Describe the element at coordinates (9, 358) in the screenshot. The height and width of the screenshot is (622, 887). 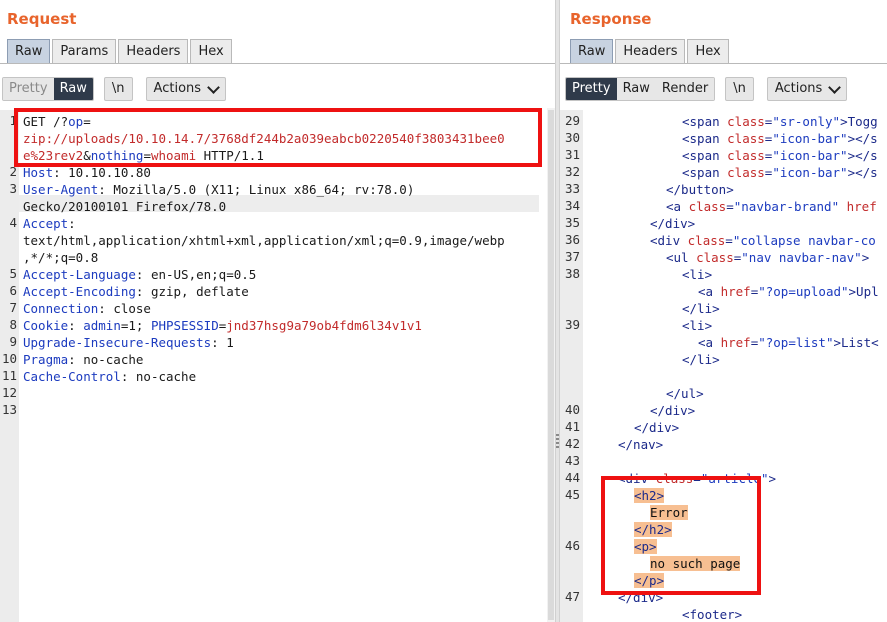
I see `line-number: 10` at that location.